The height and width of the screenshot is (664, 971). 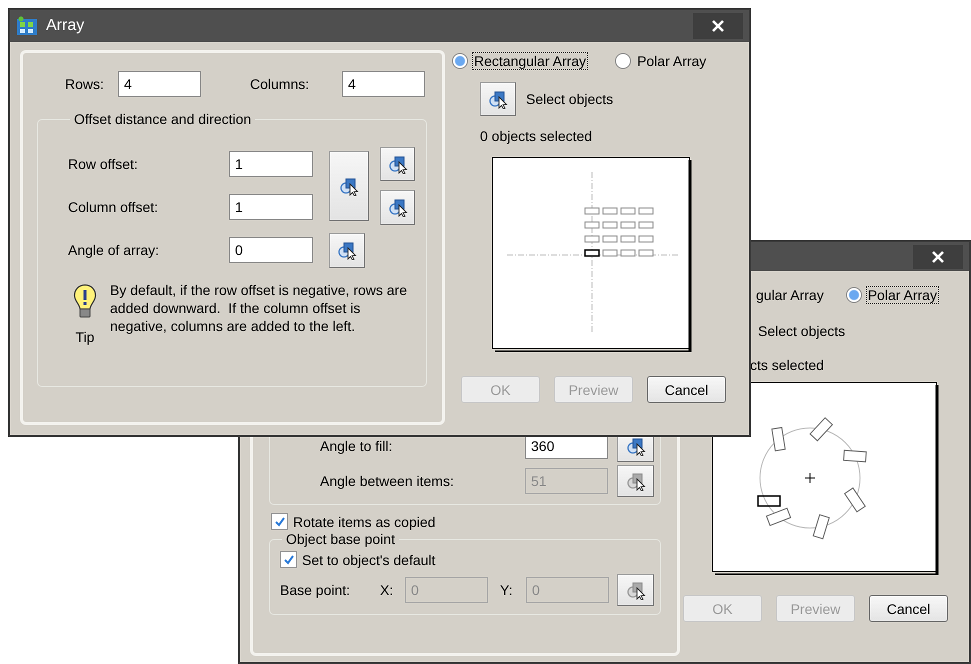 I want to click on field-label: X:, so click(x=387, y=590).